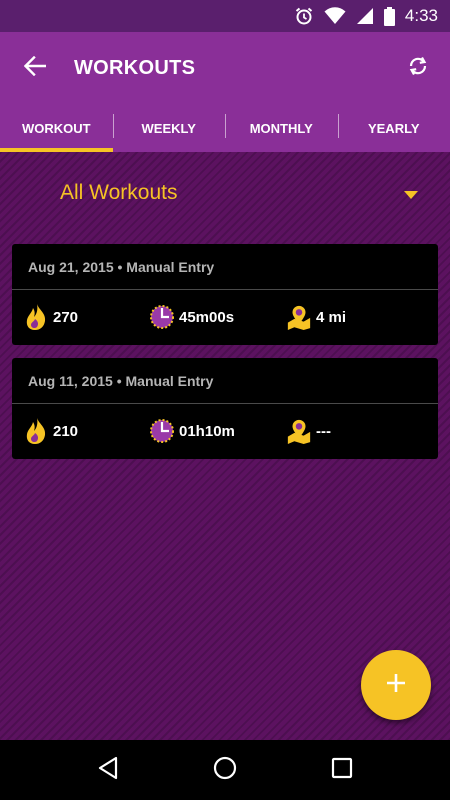 The height and width of the screenshot is (800, 450). What do you see at coordinates (281, 128) in the screenshot?
I see `tab-monthly: MONTHLY` at bounding box center [281, 128].